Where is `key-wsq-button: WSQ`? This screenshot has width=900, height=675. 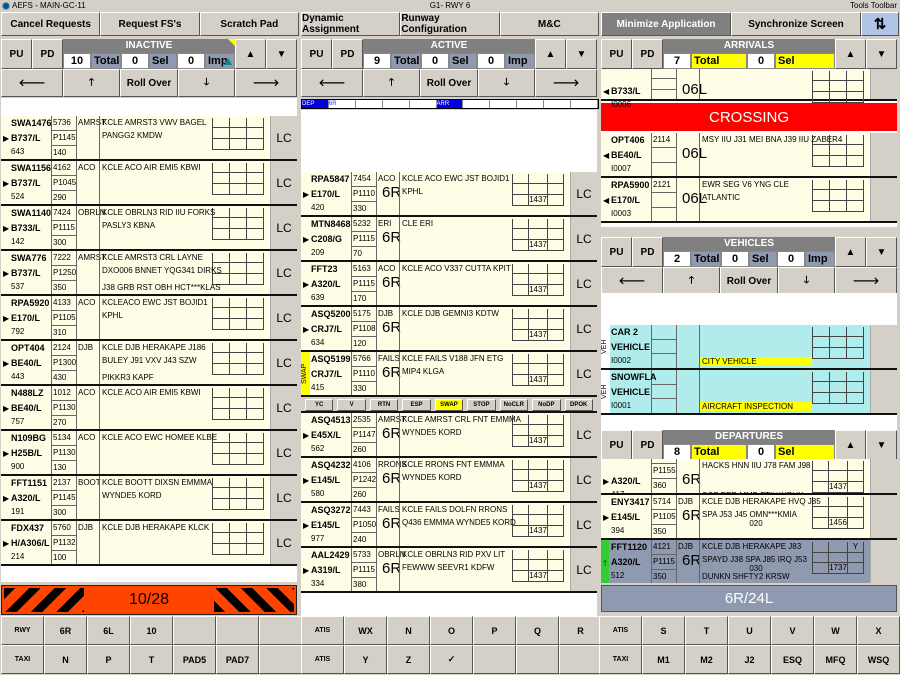
key-wsq-button: WSQ is located at coordinates (878, 659).